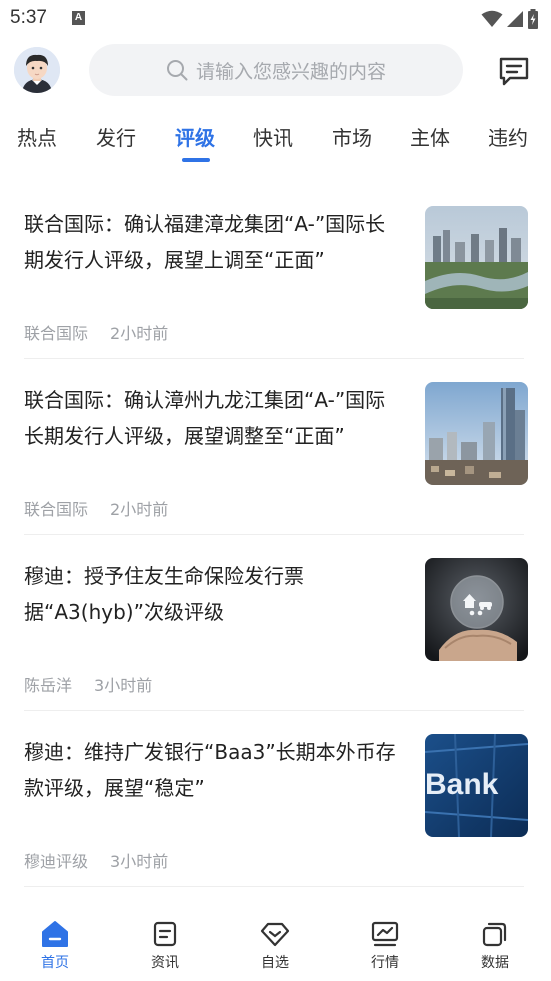 Image resolution: width=551 pixels, height=981 pixels. What do you see at coordinates (385, 934) in the screenshot?
I see `chart-icon` at bounding box center [385, 934].